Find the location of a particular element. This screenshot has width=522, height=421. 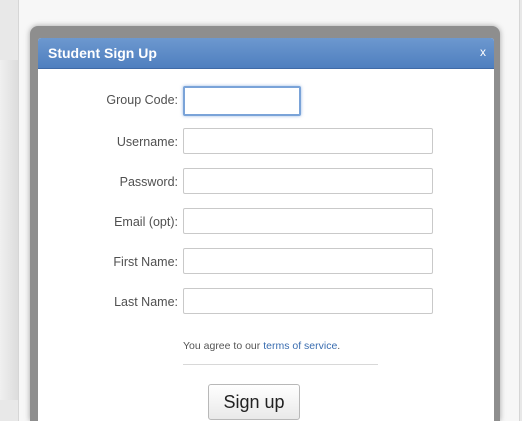

terms-suffix: . is located at coordinates (339, 346).